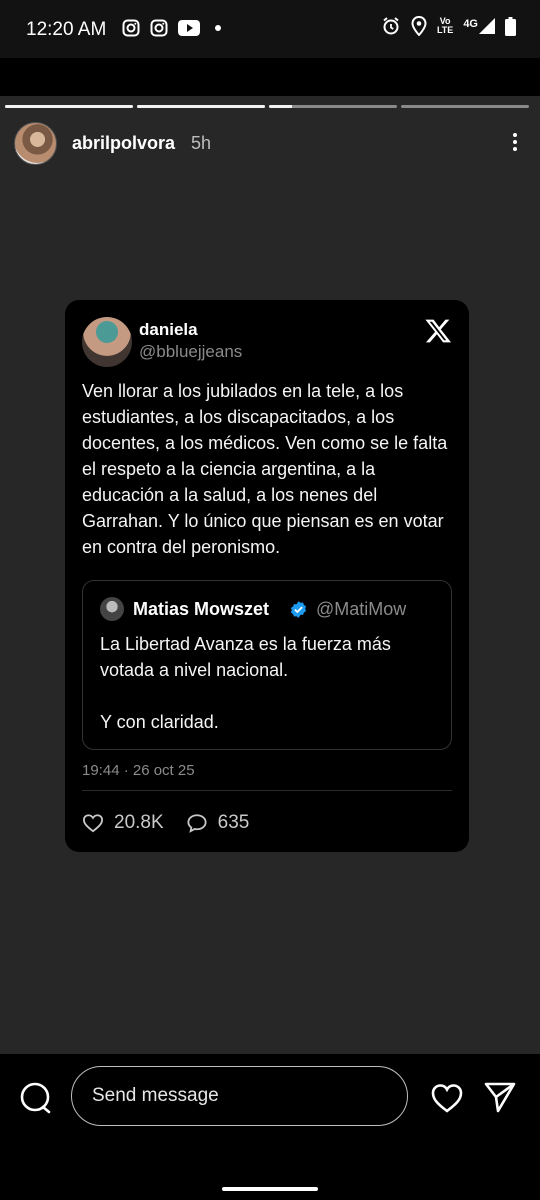  Describe the element at coordinates (419, 26) in the screenshot. I see `location-icon` at that location.